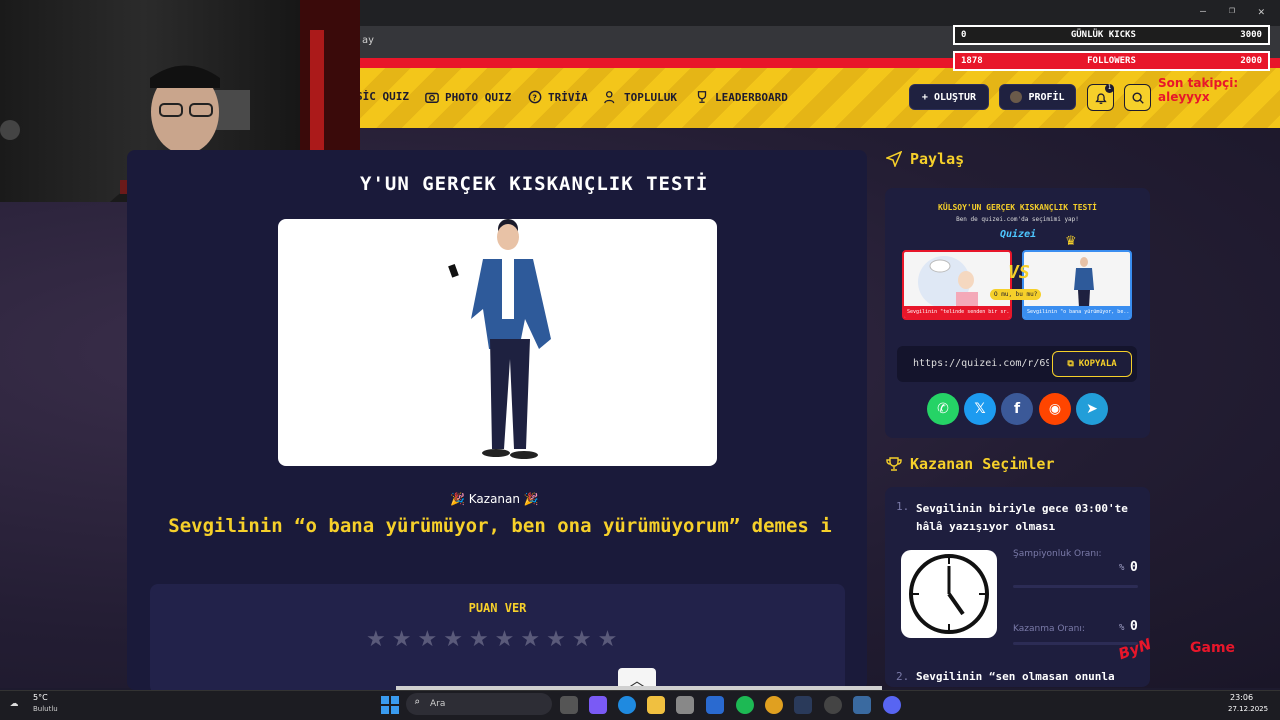 The width and height of the screenshot is (1280, 720). Describe the element at coordinates (925, 159) in the screenshot. I see `share-heading: Paylaş` at that location.